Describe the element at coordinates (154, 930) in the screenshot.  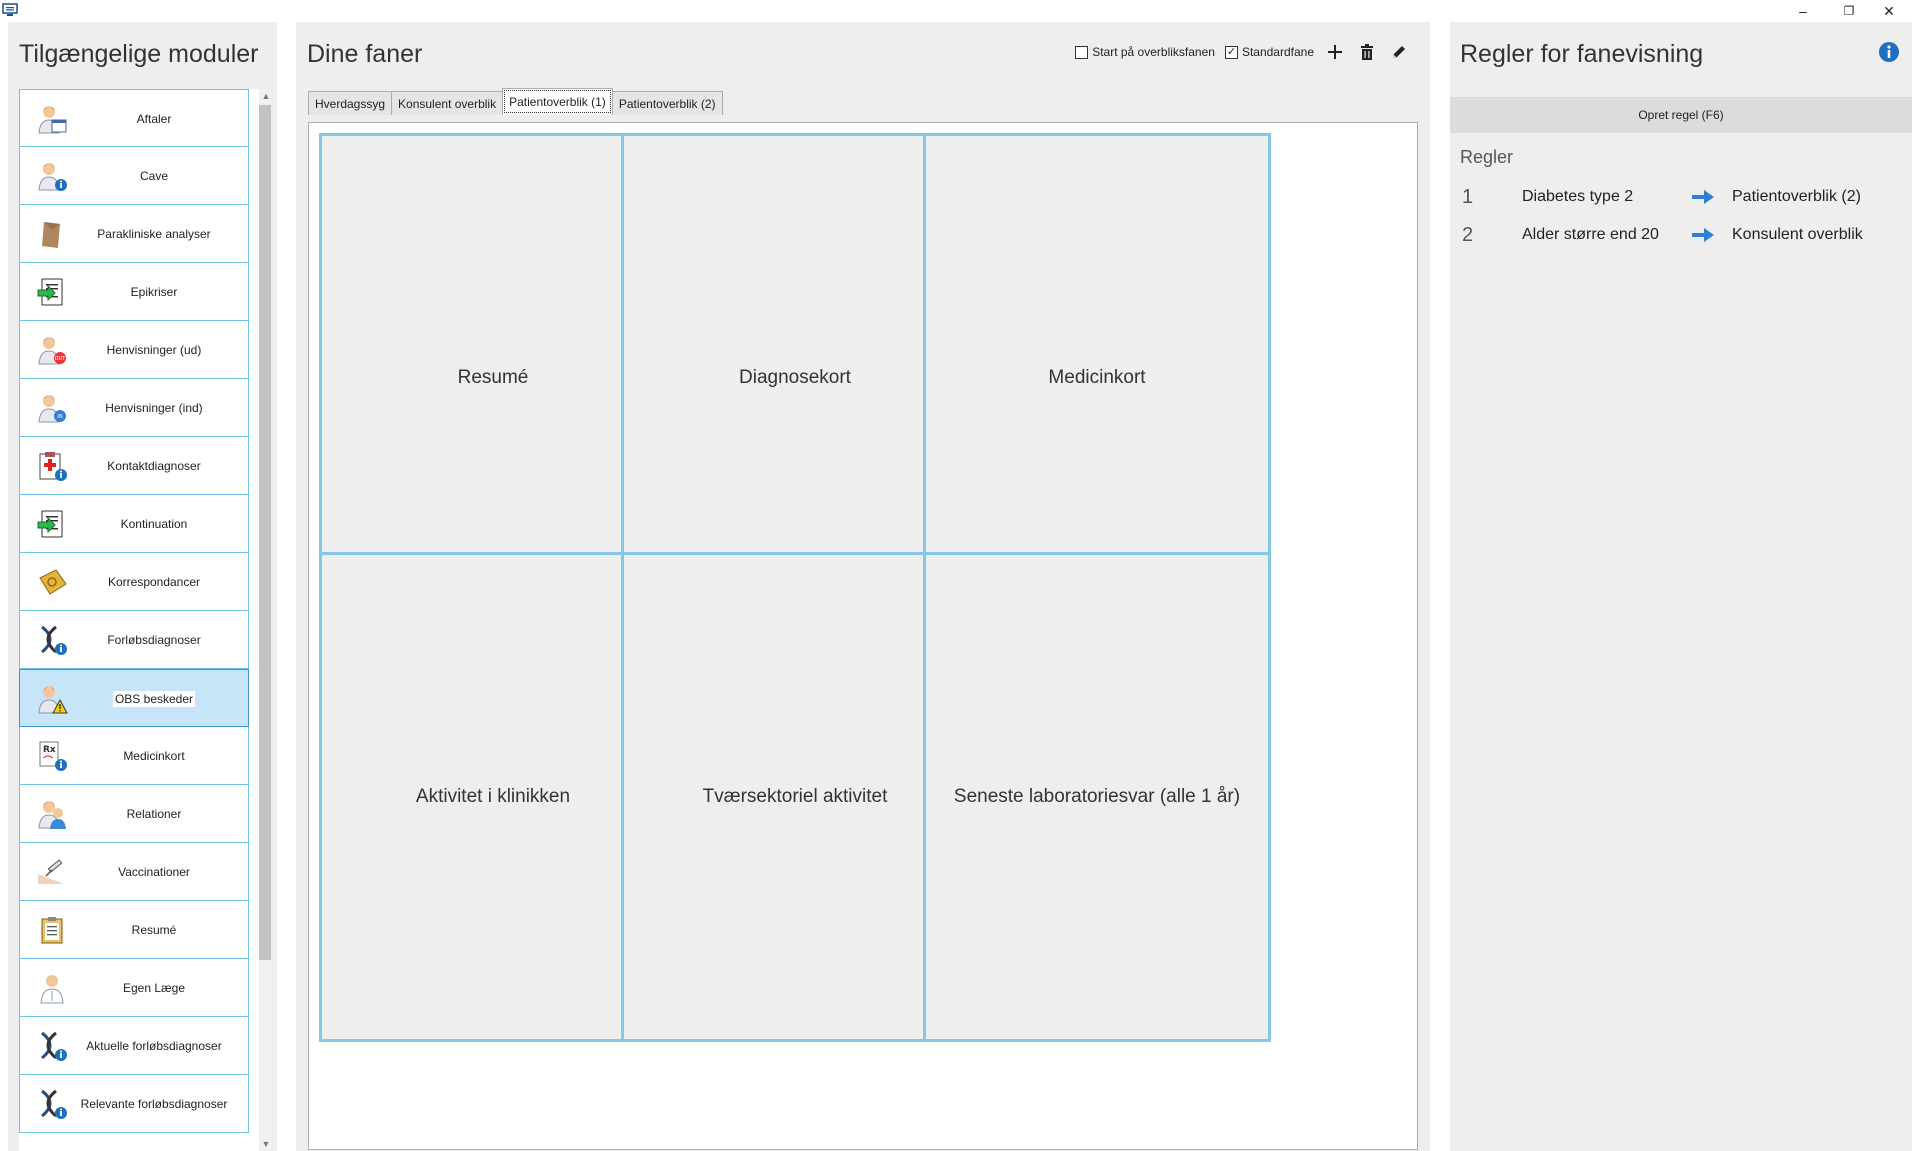
I see `module-label: Resumé` at that location.